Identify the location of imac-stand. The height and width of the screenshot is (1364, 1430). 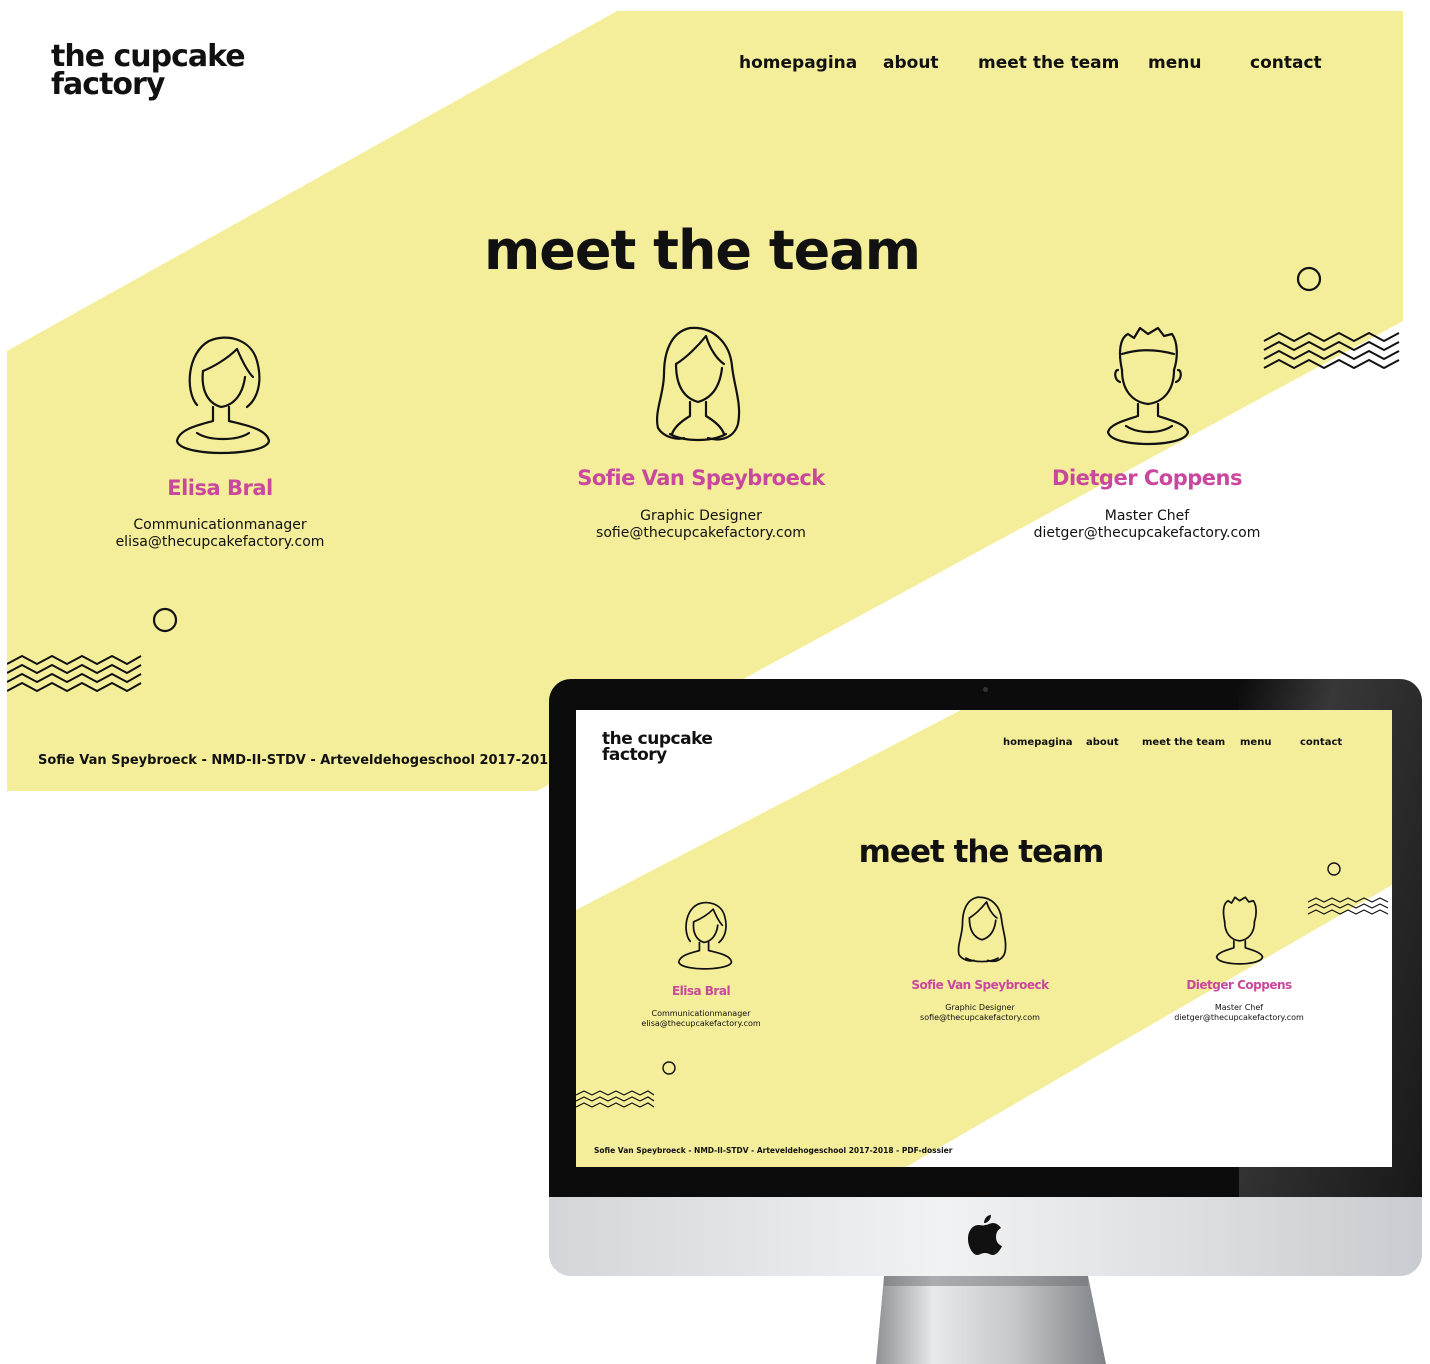
(991, 1320).